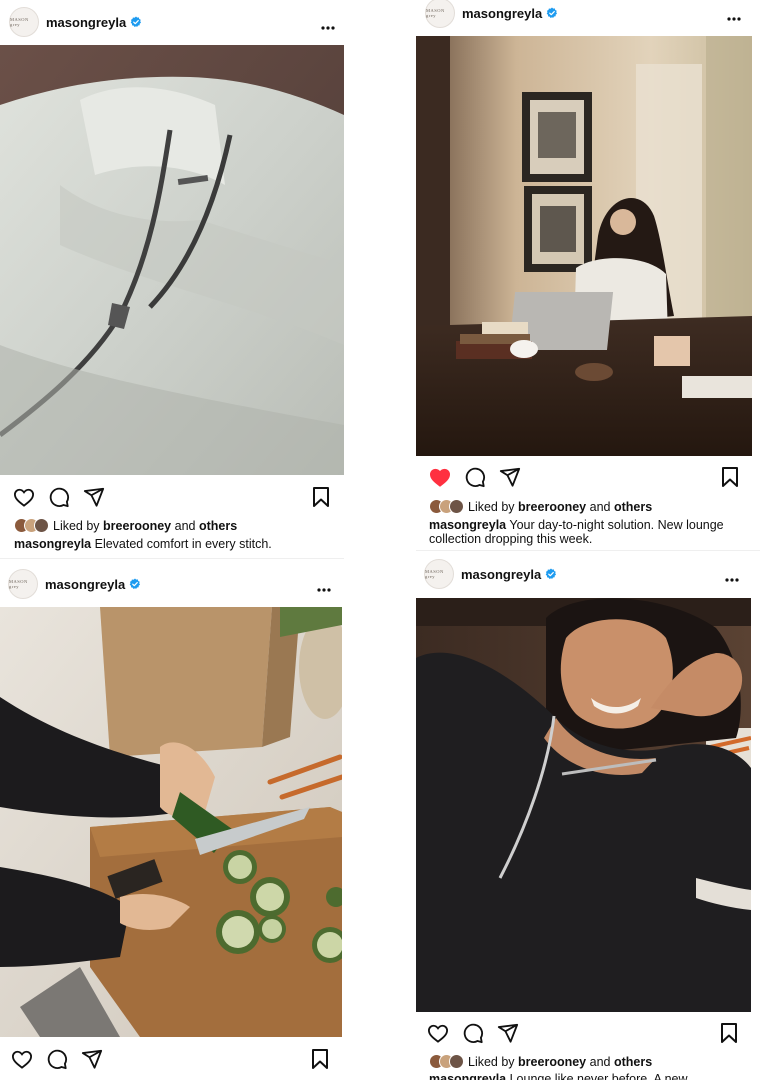 The width and height of the screenshot is (760, 1080). Describe the element at coordinates (598, 1076) in the screenshot. I see `caption-text: Lounge like never before. A new` at that location.